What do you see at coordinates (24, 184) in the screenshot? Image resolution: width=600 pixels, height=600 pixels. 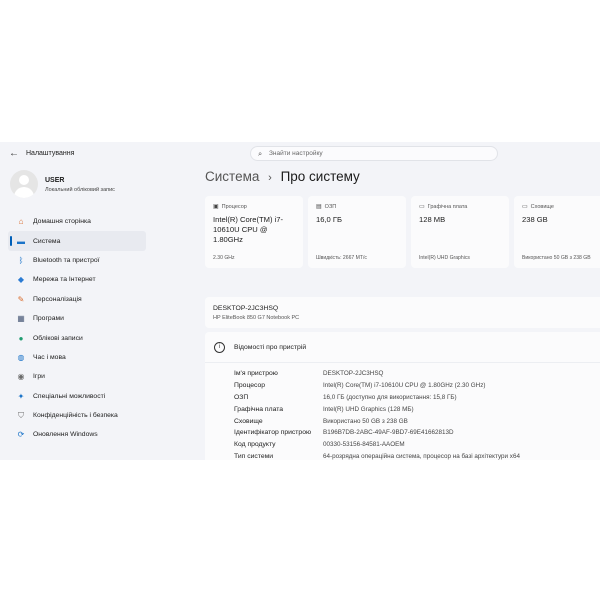 I see `avatar` at bounding box center [24, 184].